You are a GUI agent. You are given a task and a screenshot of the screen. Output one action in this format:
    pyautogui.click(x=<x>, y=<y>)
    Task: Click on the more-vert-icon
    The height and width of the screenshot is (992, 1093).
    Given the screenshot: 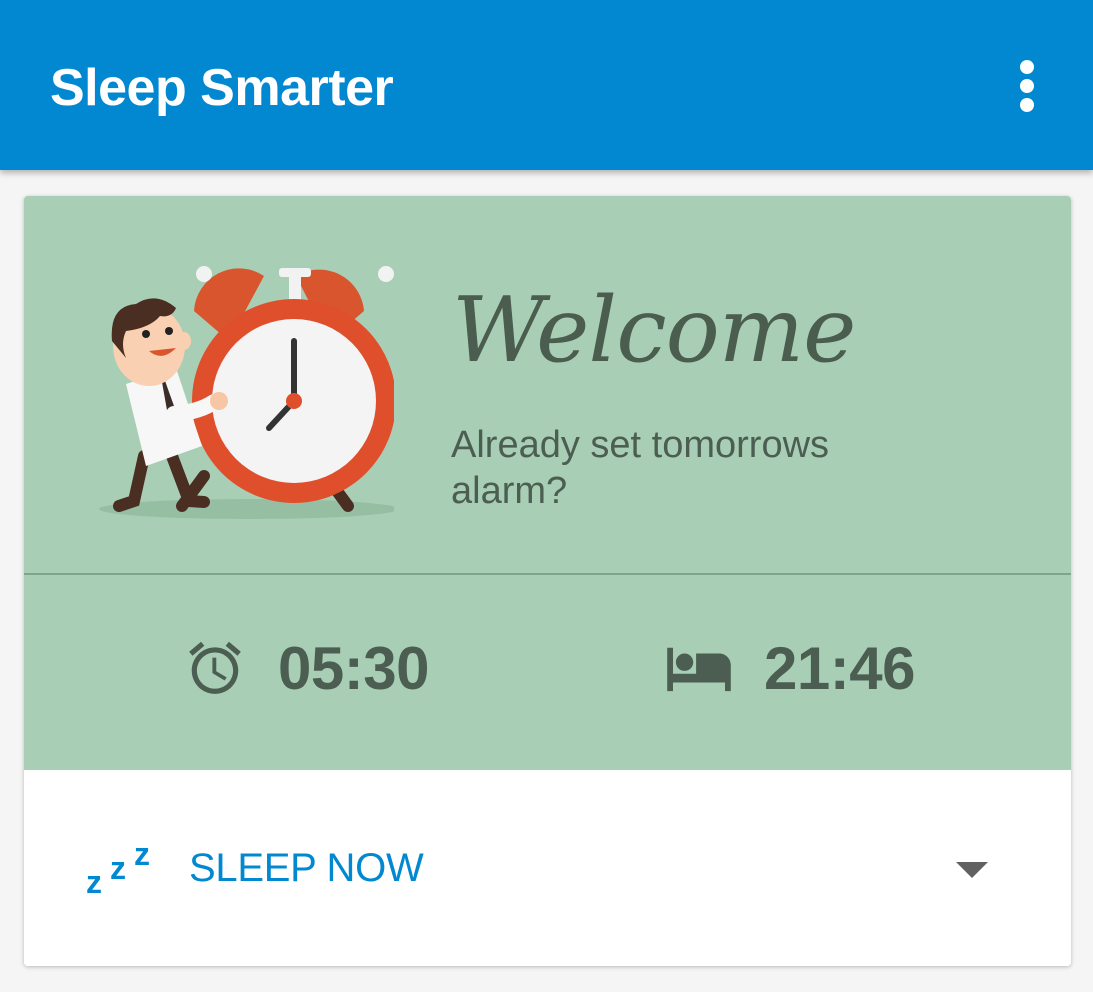 What is the action you would take?
    pyautogui.click(x=1027, y=86)
    